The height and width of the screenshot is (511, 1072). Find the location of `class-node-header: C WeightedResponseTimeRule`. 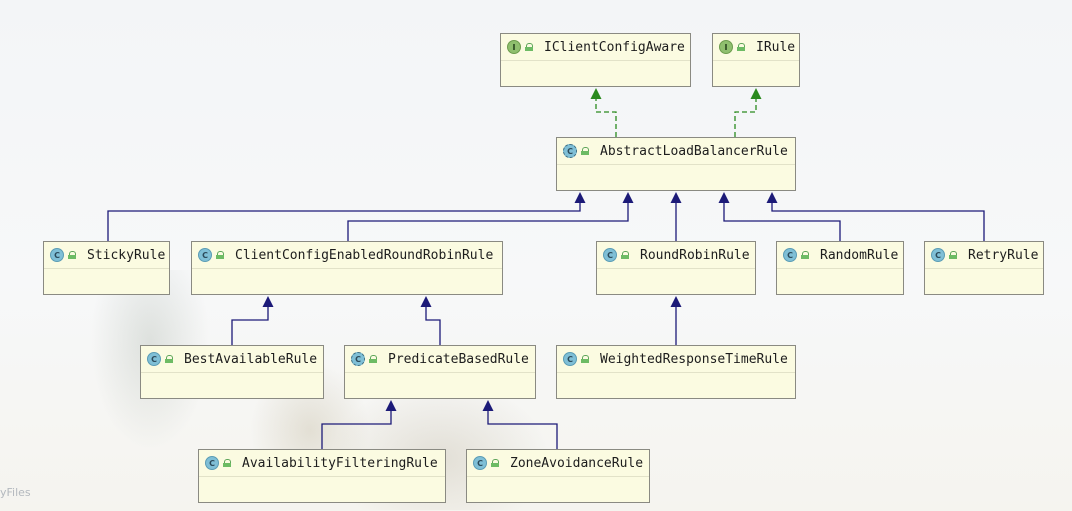

class-node-header: C WeightedResponseTimeRule is located at coordinates (676, 359).